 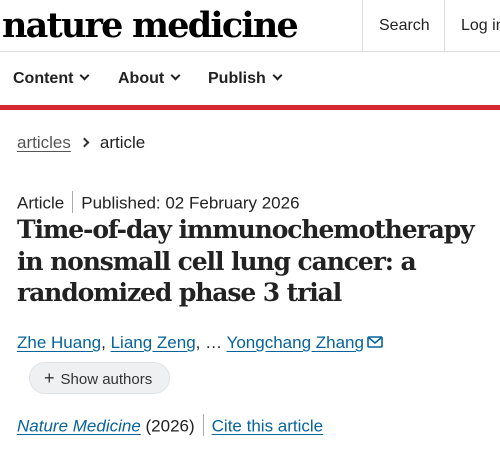 I want to click on author-link: Yongchang Zhang, so click(x=295, y=342).